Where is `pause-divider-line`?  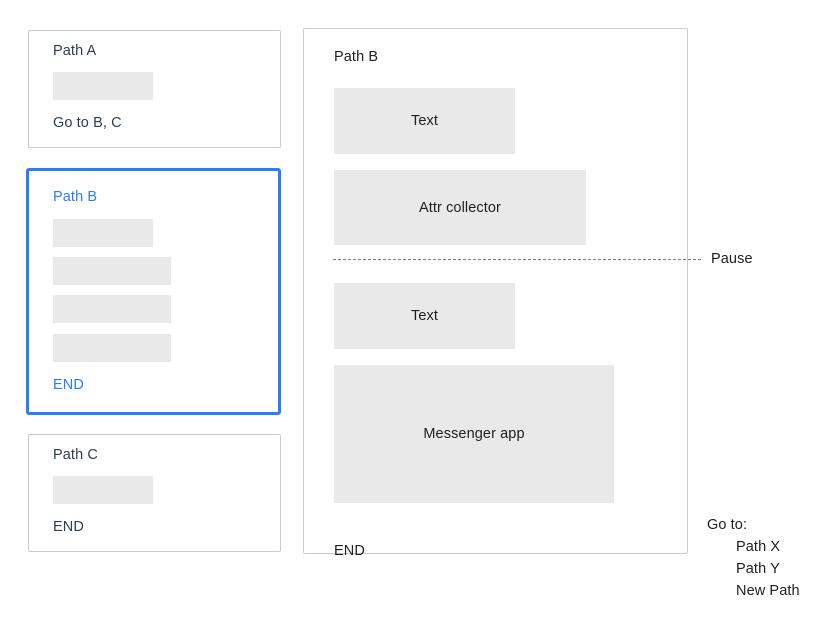 pause-divider-line is located at coordinates (517, 259).